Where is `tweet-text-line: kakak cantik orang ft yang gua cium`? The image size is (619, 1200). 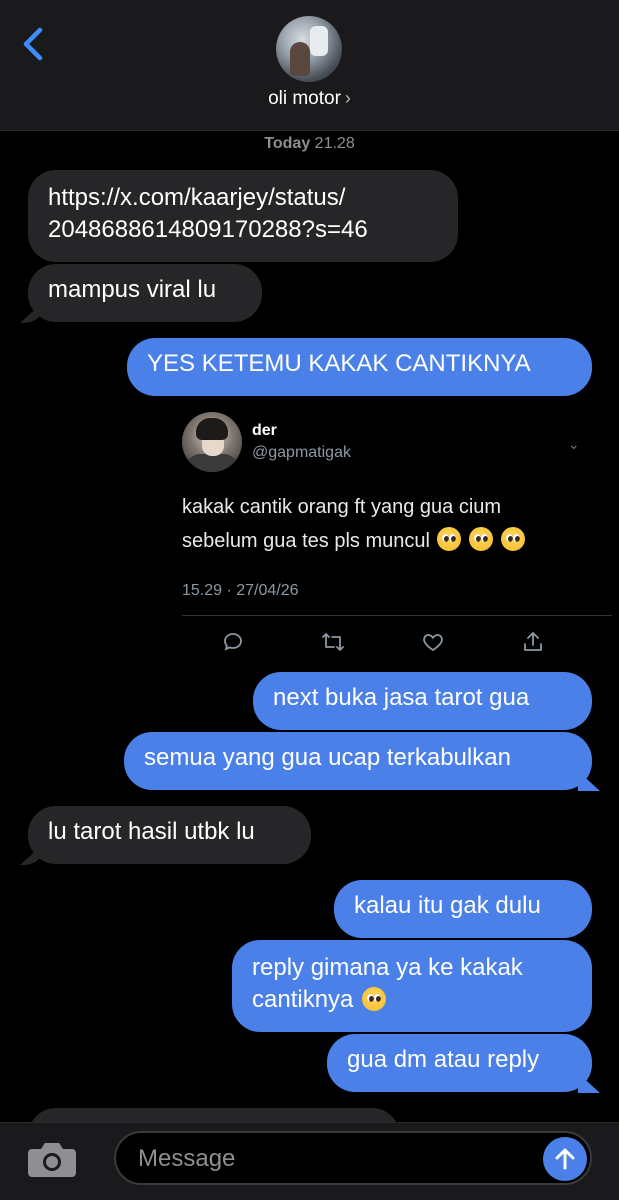 tweet-text-line: kakak cantik orang ft yang gua cium is located at coordinates (342, 507).